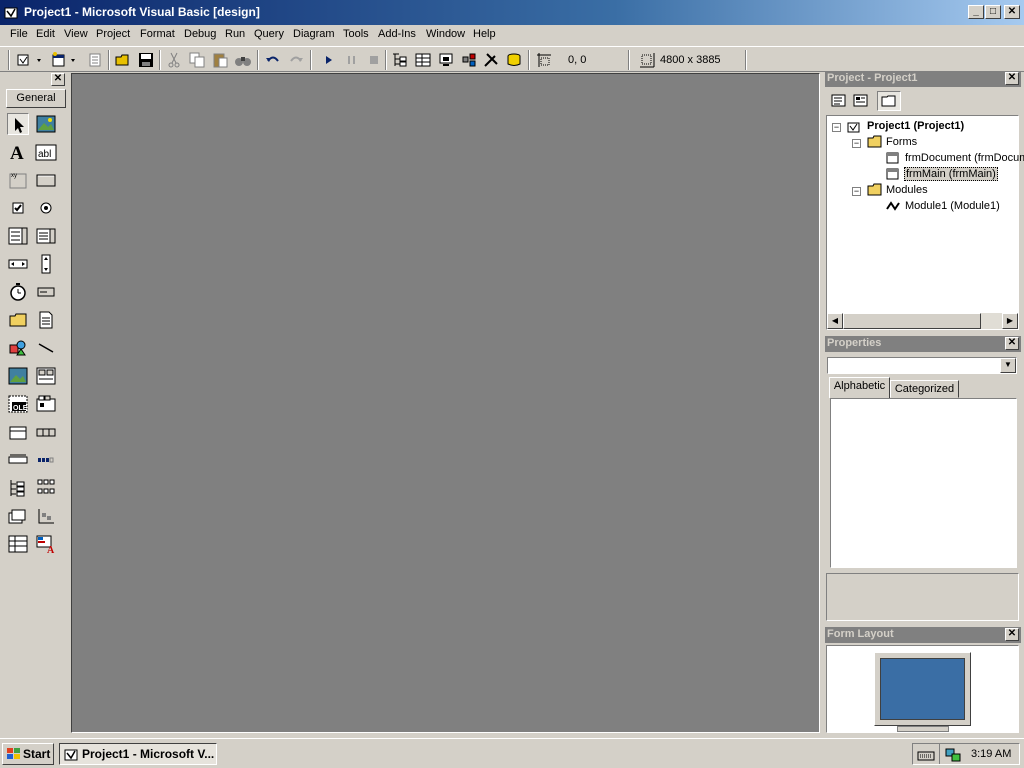 This screenshot has height=768, width=1024. What do you see at coordinates (1010, 321) in the screenshot?
I see `scroll-right-icon: ▶` at bounding box center [1010, 321].